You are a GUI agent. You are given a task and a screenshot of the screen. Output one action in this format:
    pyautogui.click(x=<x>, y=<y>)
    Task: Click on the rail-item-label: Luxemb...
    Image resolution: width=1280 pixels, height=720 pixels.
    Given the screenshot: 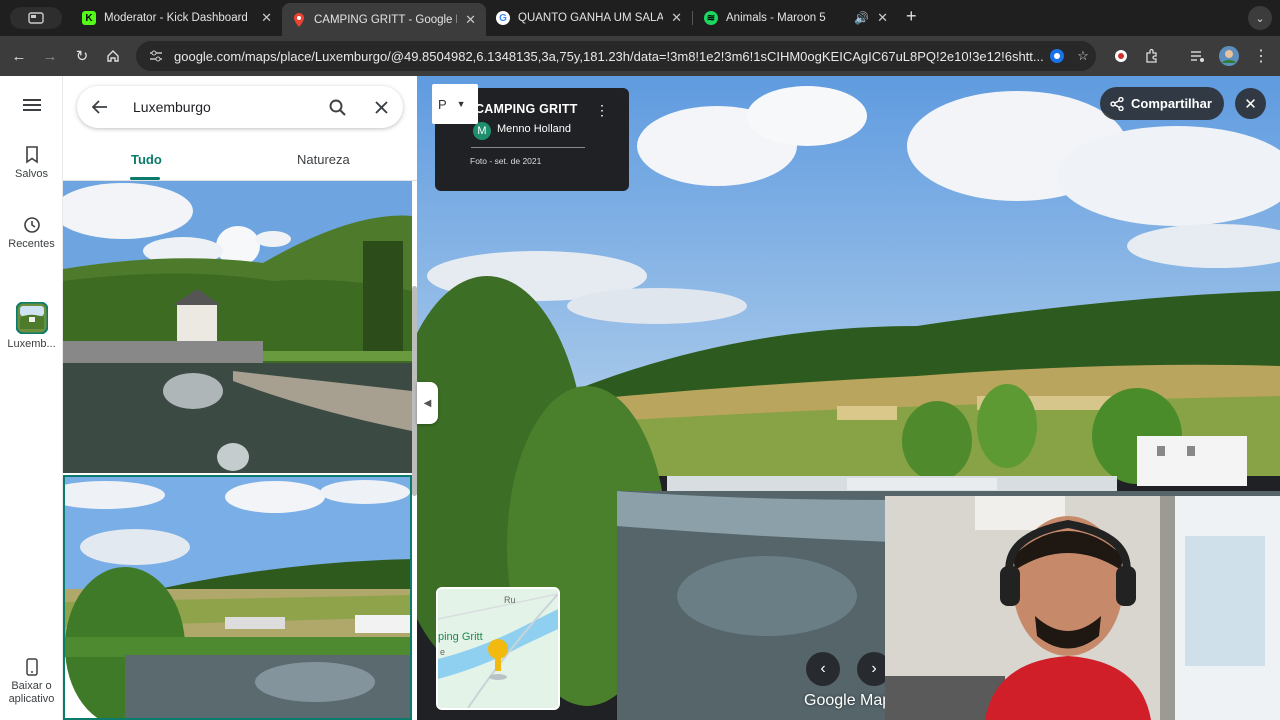 What is the action you would take?
    pyautogui.click(x=31, y=344)
    